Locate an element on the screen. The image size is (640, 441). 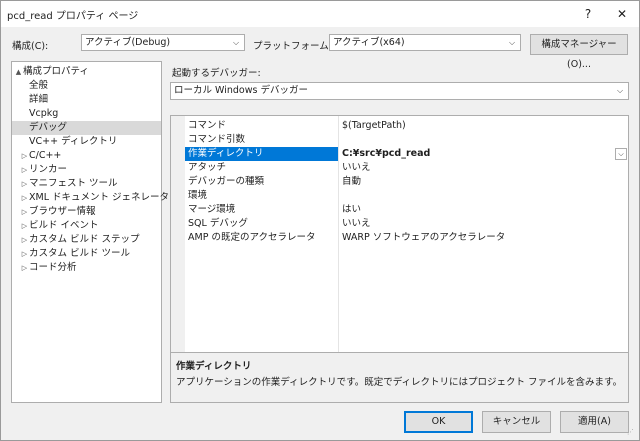
debugger-value: ローカル Windows デバッガー is located at coordinates (241, 90).